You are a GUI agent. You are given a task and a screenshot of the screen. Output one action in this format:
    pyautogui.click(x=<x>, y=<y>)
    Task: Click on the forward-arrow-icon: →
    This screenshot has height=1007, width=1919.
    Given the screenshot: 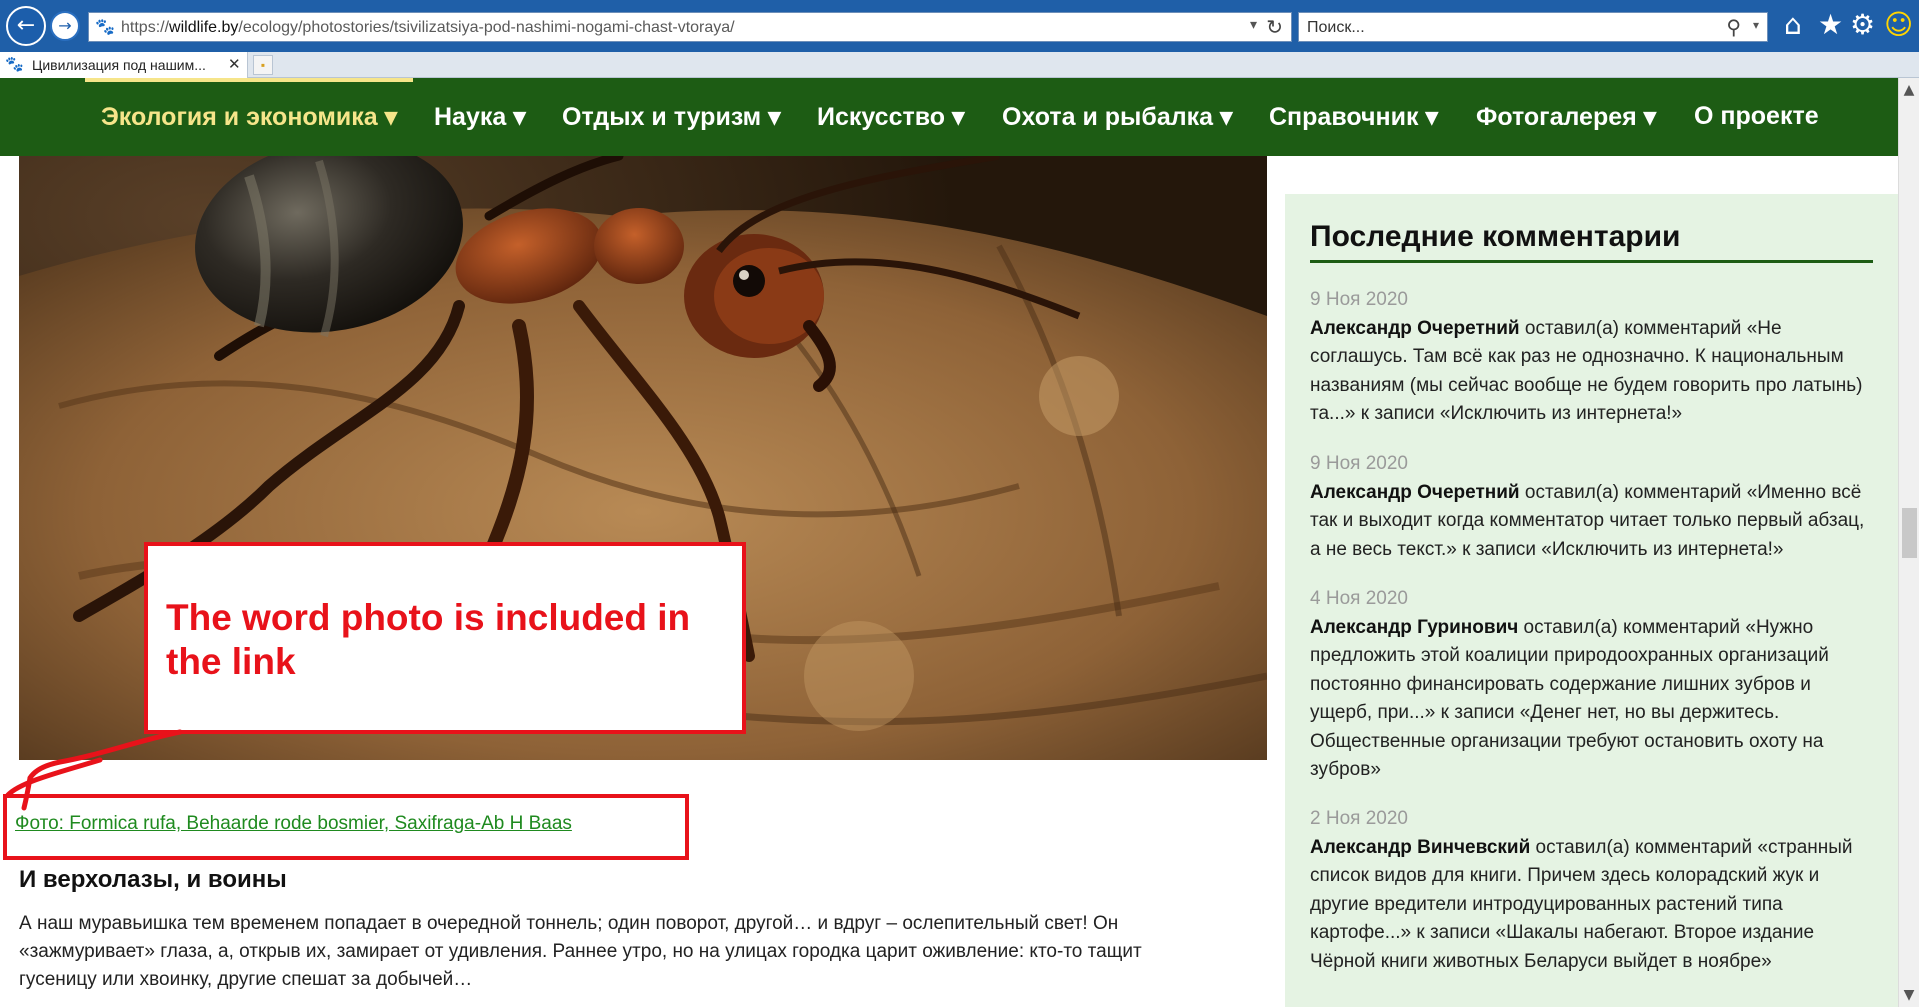 What is the action you would take?
    pyautogui.click(x=65, y=26)
    